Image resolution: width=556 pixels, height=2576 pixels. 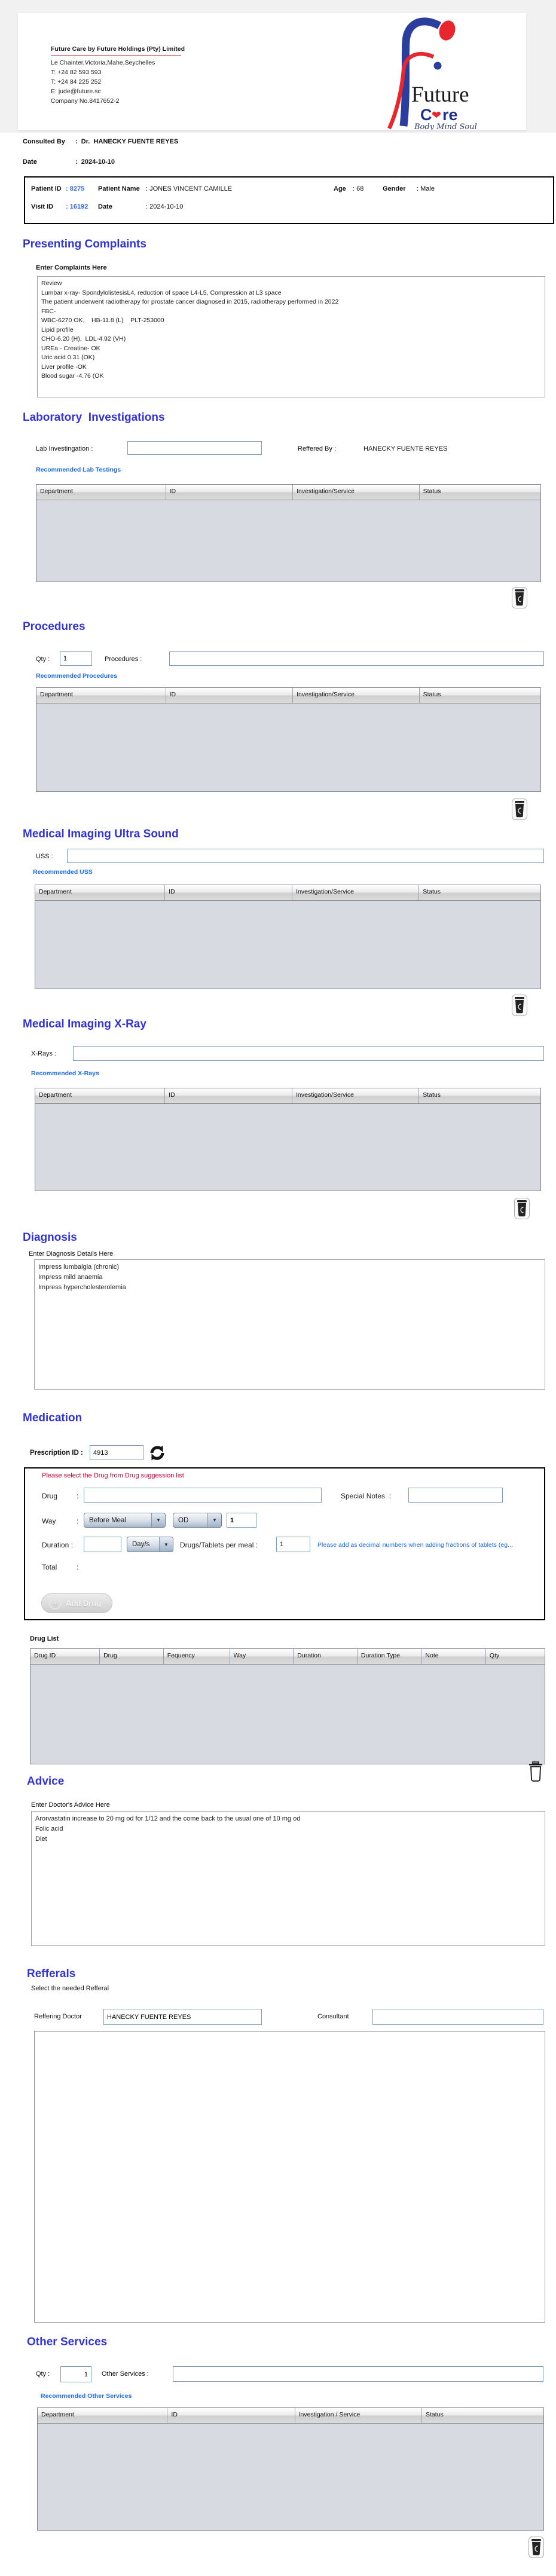 What do you see at coordinates (43, 206) in the screenshot?
I see `visit-id-label: Visit ID` at bounding box center [43, 206].